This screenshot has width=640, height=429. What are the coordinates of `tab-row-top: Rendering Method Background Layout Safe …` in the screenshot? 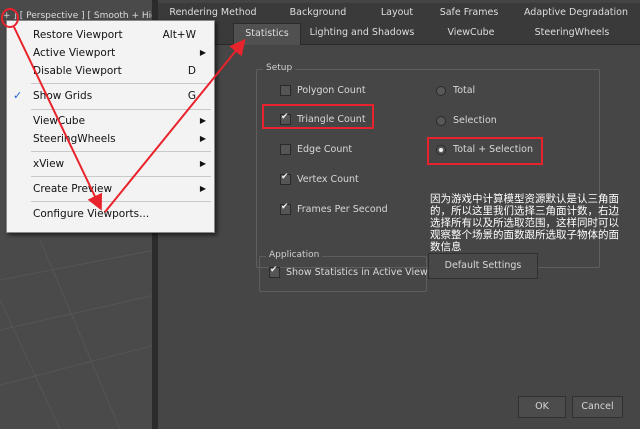 It's located at (399, 13).